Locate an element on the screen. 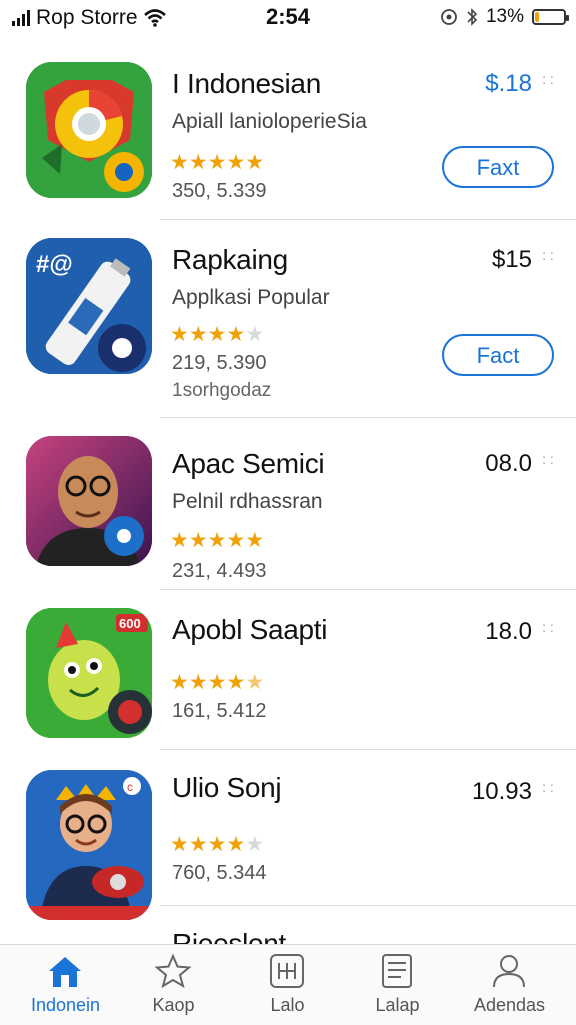 Image resolution: width=576 pixels, height=1025 pixels. app-name: I Indonesian is located at coordinates (246, 84).